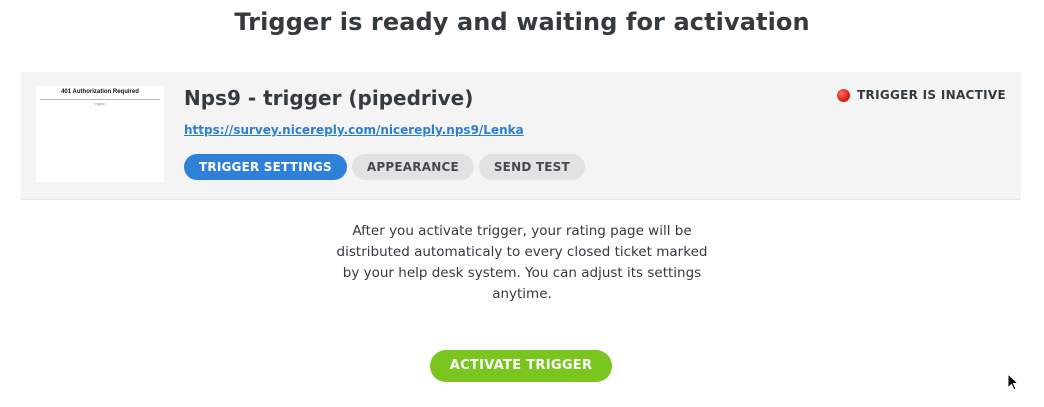  I want to click on red-status-dot-icon, so click(844, 95).